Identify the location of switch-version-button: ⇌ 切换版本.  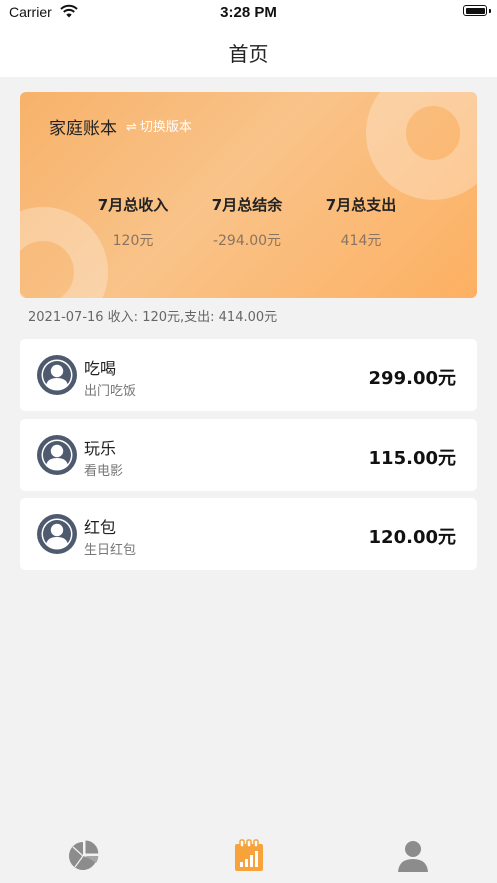
(159, 125).